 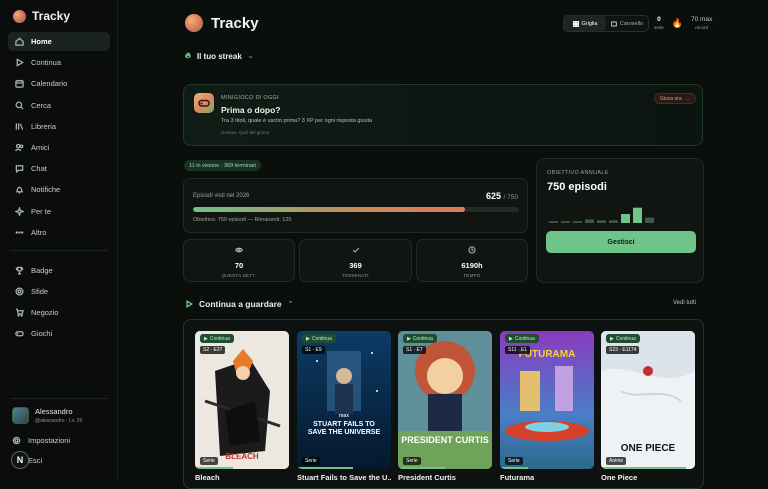 What do you see at coordinates (250, 98) in the screenshot?
I see `minigame-kicker: MINIGIOCO DI OGGI` at bounding box center [250, 98].